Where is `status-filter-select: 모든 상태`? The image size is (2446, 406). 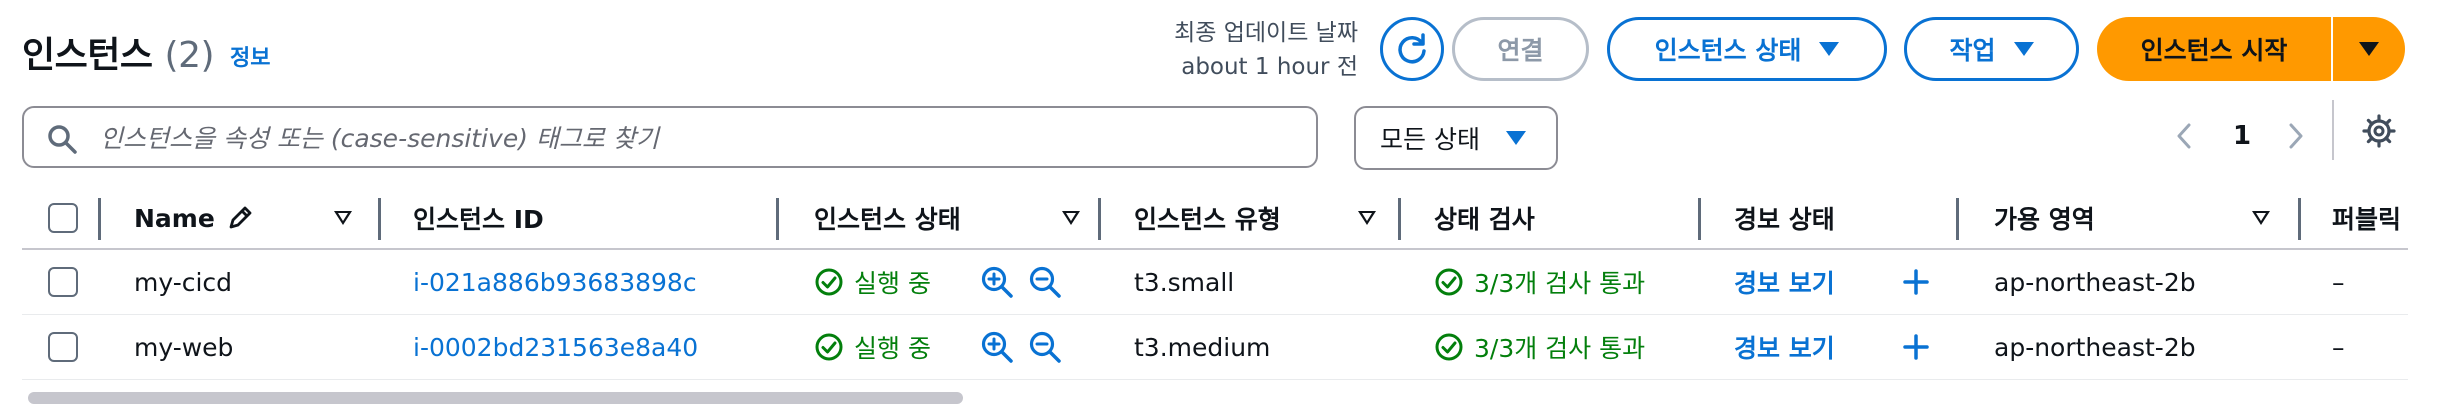
status-filter-select: 모든 상태 is located at coordinates (1456, 138).